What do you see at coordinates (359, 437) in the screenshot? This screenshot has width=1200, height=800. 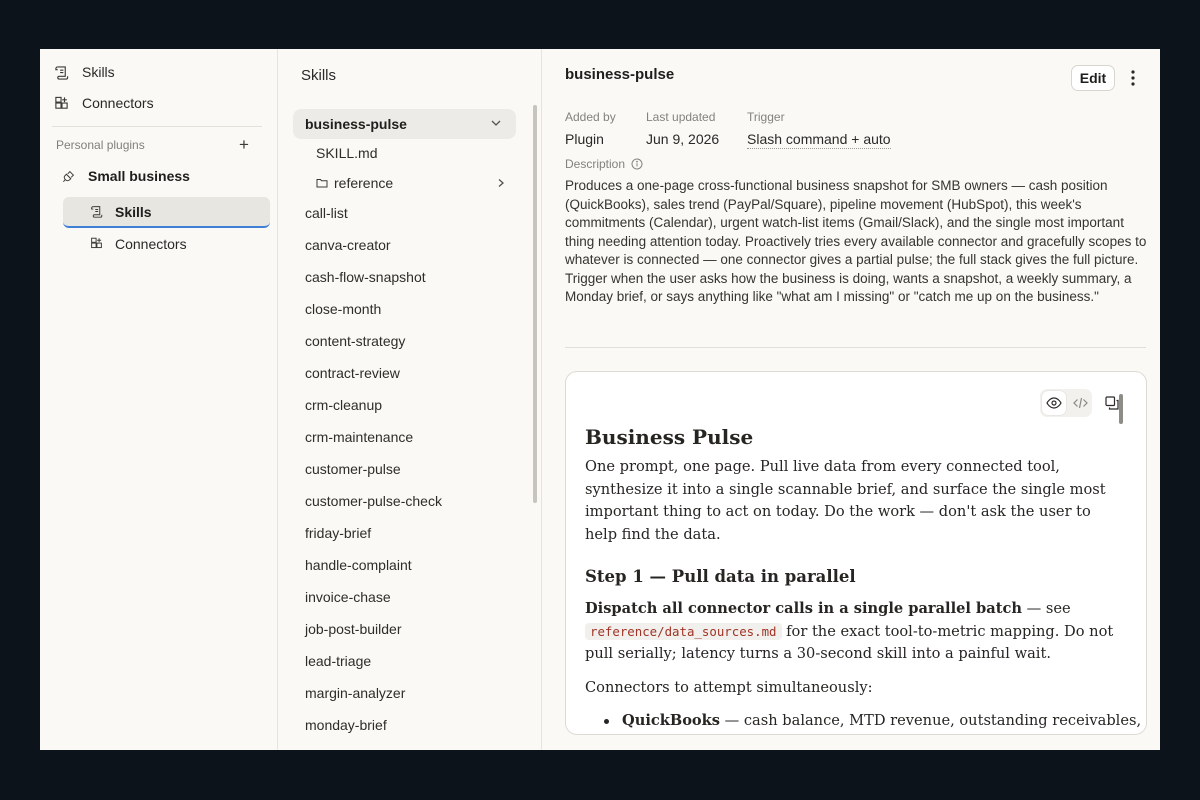 I see `skill-label: crm-maintenance` at bounding box center [359, 437].